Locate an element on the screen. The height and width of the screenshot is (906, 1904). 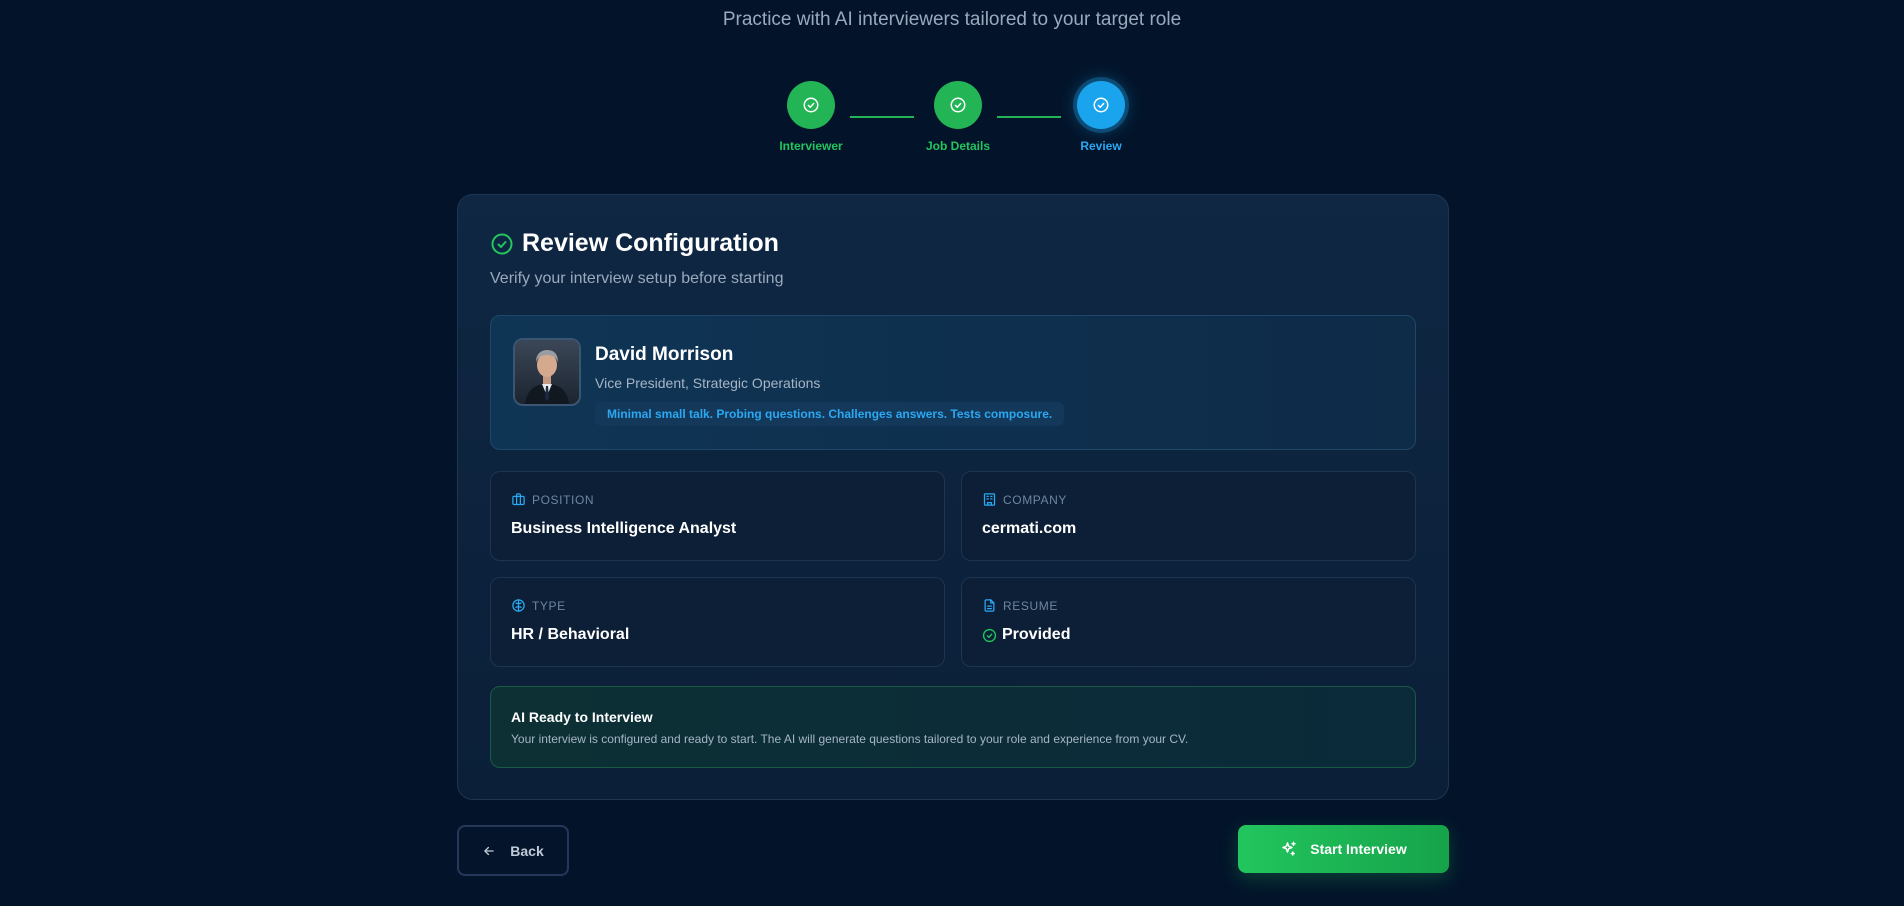
resume-status: Provided is located at coordinates (1026, 635).